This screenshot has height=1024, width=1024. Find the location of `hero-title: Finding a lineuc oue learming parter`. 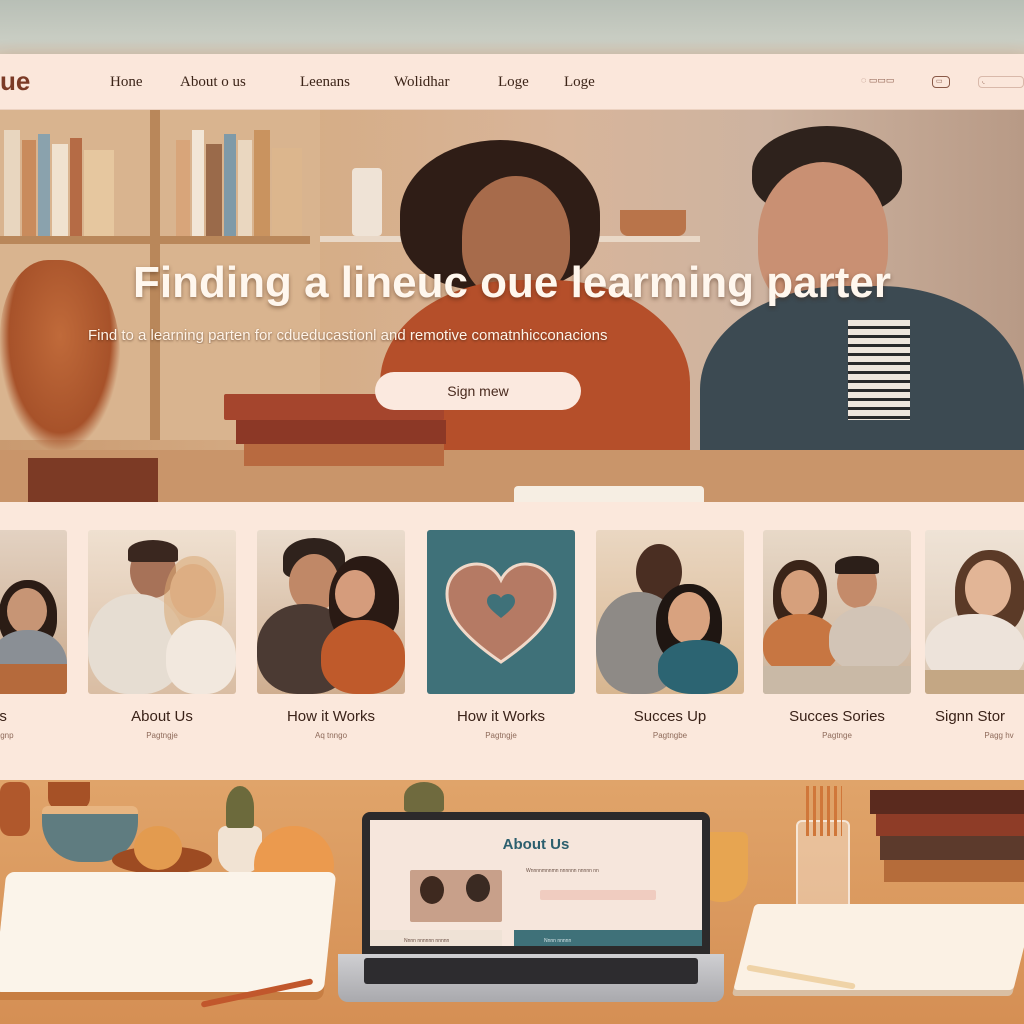

hero-title: Finding a lineuc oue learming parter is located at coordinates (512, 282).